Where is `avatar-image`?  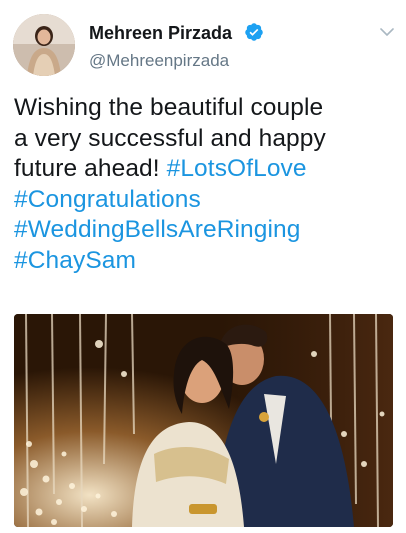 avatar-image is located at coordinates (44, 45).